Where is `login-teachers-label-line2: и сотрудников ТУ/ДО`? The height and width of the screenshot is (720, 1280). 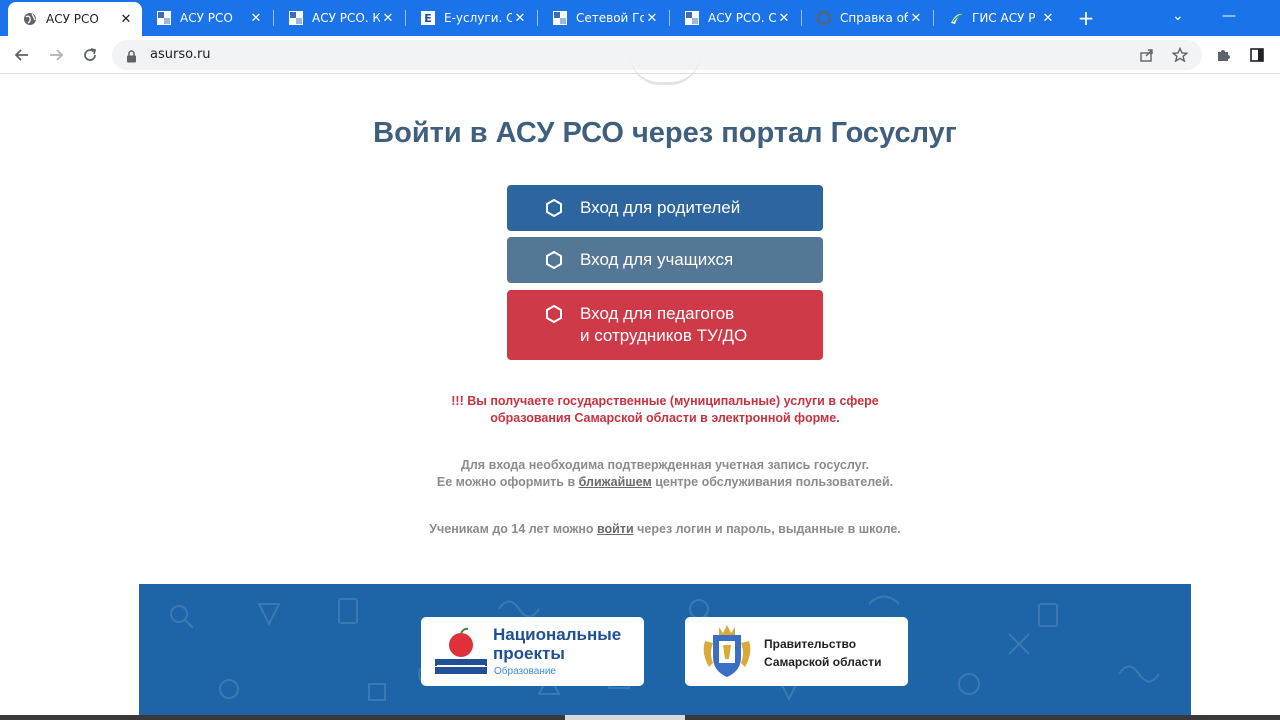 login-teachers-label-line2: и сотрудников ТУ/ДО is located at coordinates (664, 335).